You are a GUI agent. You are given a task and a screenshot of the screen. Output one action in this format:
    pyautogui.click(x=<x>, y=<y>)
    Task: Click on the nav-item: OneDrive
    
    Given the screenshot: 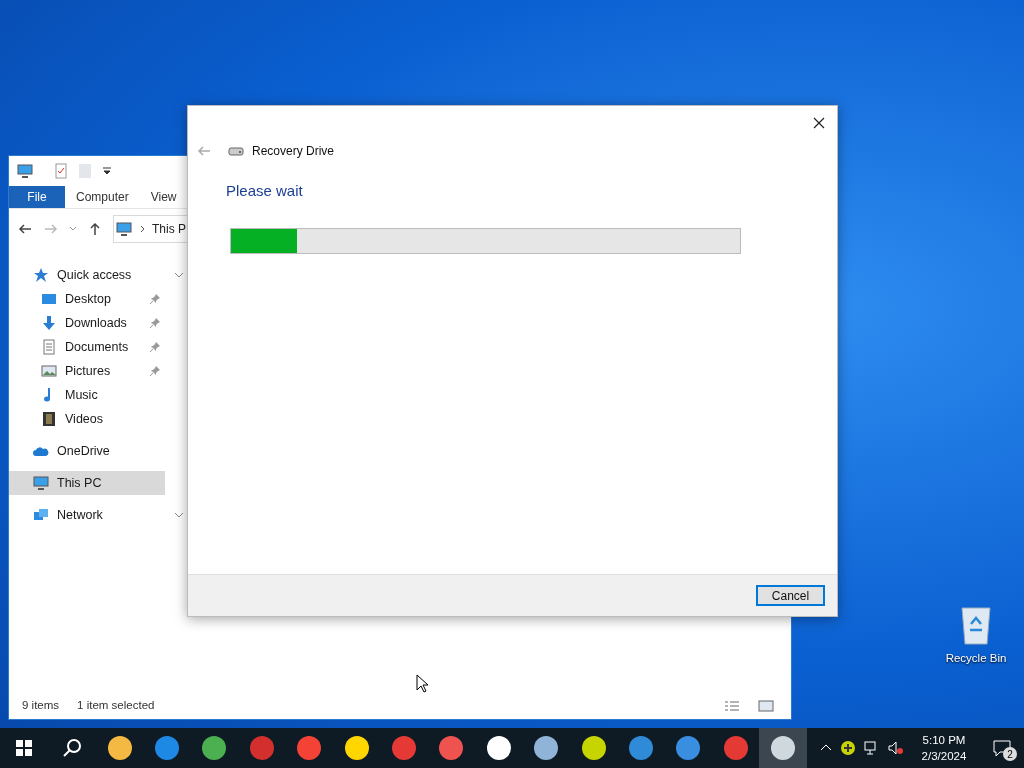 What is the action you would take?
    pyautogui.click(x=87, y=451)
    